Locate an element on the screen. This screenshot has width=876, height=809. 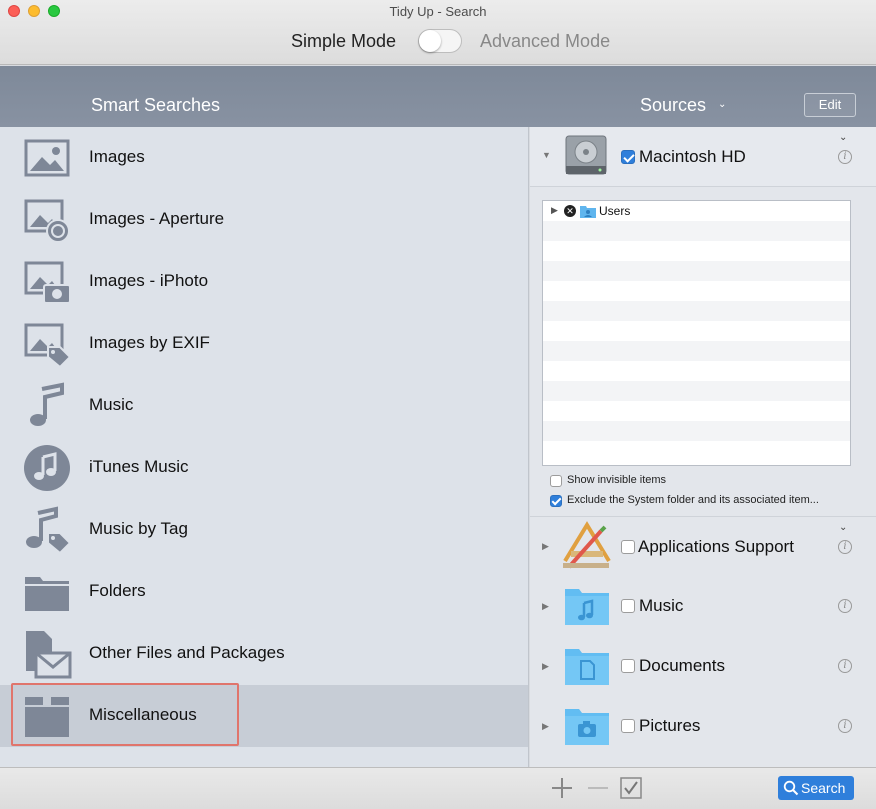
source-name: Music is located at coordinates (661, 605).